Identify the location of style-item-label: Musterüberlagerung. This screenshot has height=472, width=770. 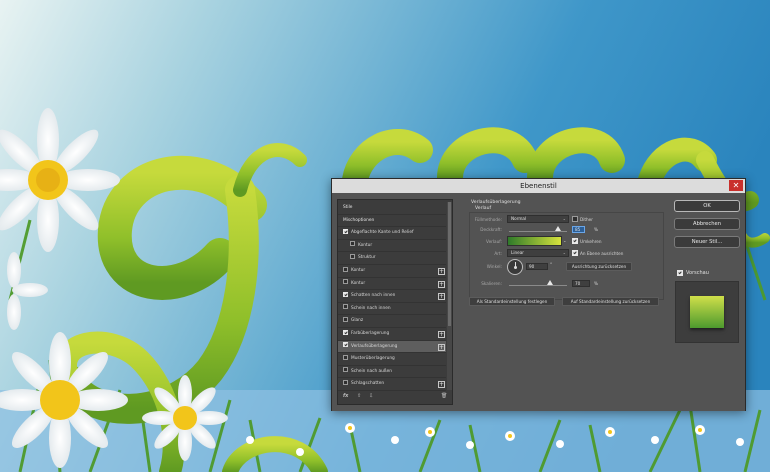
(373, 359).